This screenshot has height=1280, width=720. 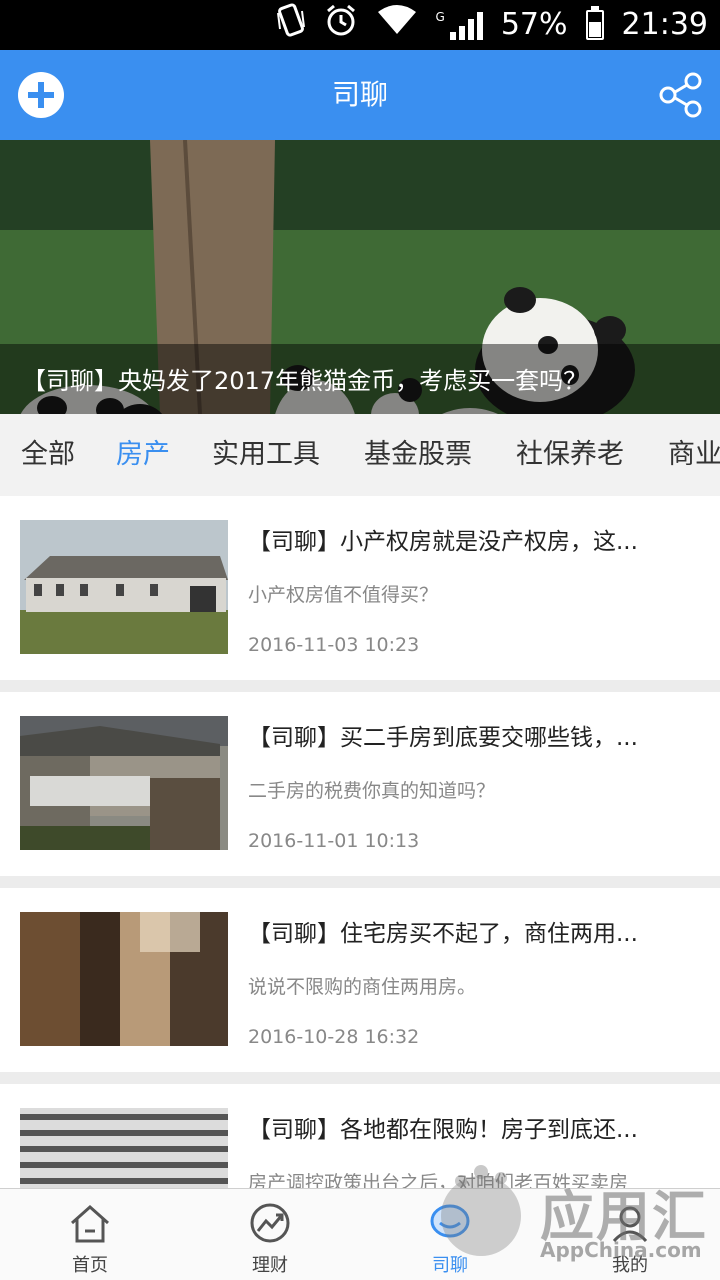 I want to click on clock: 21:39, so click(x=664, y=24).